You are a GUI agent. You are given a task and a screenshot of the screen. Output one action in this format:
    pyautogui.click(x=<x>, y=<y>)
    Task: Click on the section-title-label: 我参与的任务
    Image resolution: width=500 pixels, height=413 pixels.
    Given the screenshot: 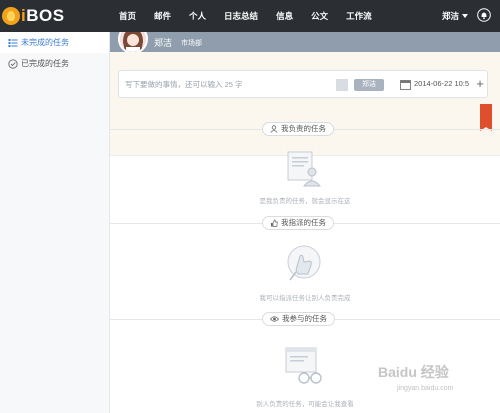 What is the action you would take?
    pyautogui.click(x=304, y=318)
    